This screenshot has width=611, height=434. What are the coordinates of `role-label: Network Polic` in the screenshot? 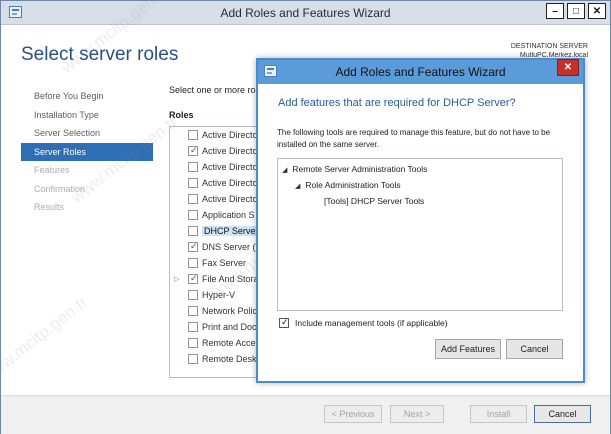 It's located at (230, 311).